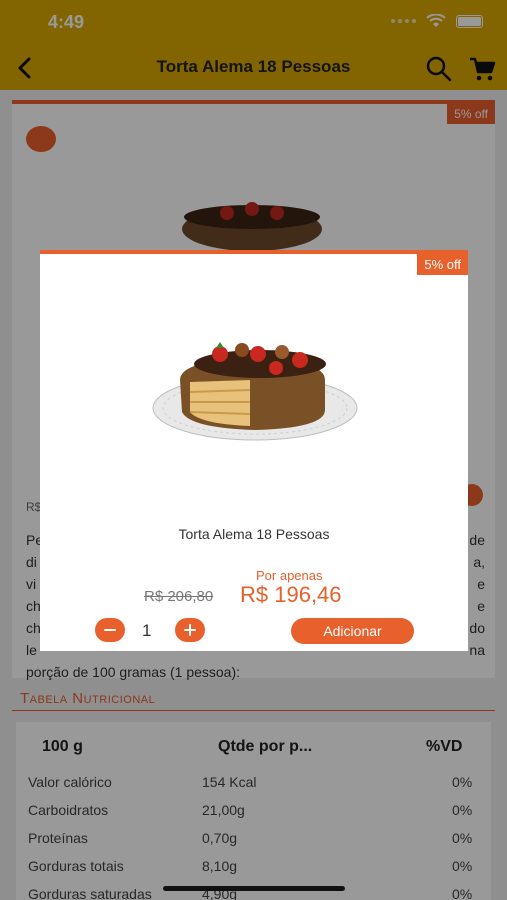  I want to click on modal-discount-badge: 5% off, so click(442, 264).